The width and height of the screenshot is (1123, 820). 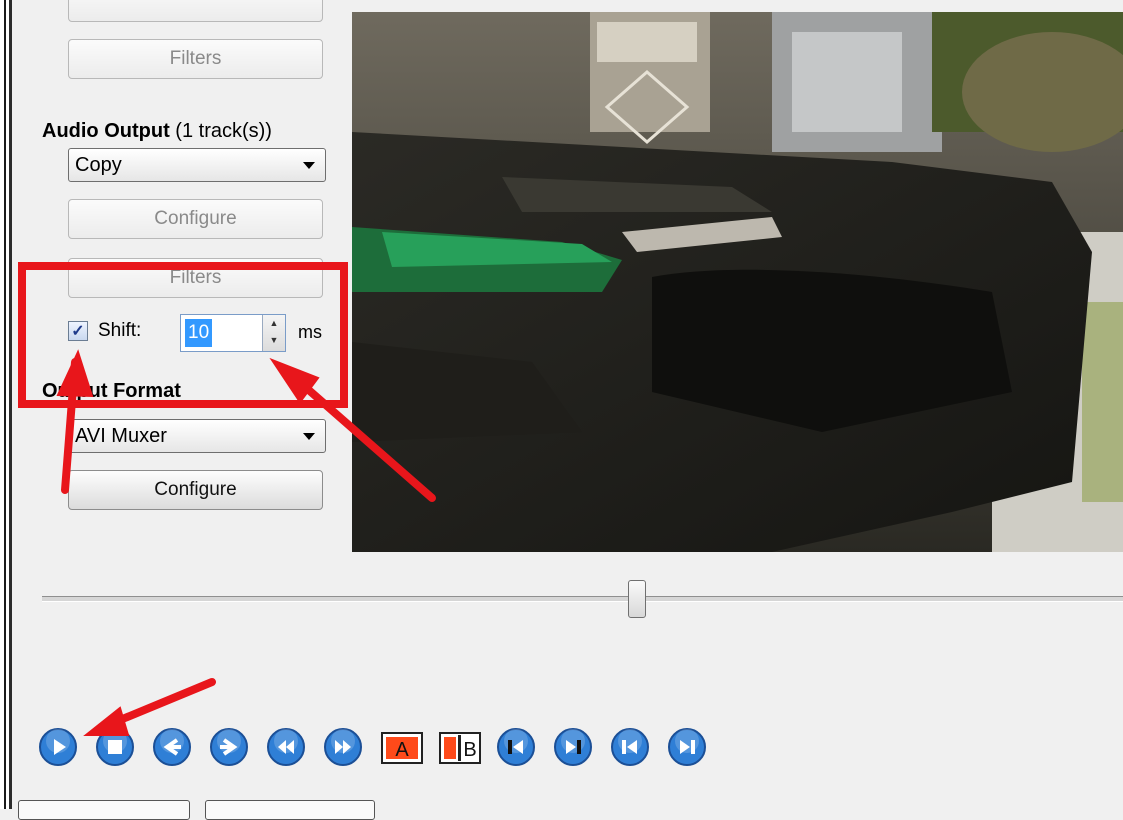 What do you see at coordinates (402, 750) in the screenshot?
I see `marker-a-label: A` at bounding box center [402, 750].